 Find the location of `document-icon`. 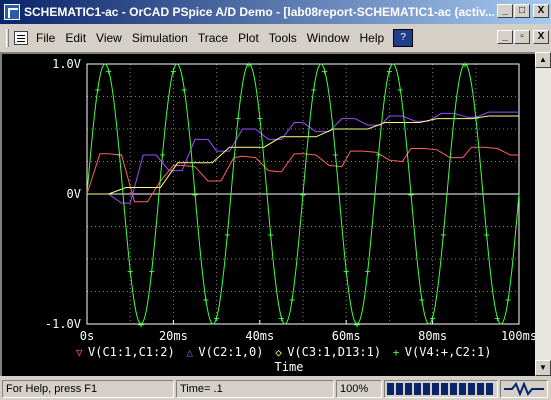

document-icon is located at coordinates (21, 38).